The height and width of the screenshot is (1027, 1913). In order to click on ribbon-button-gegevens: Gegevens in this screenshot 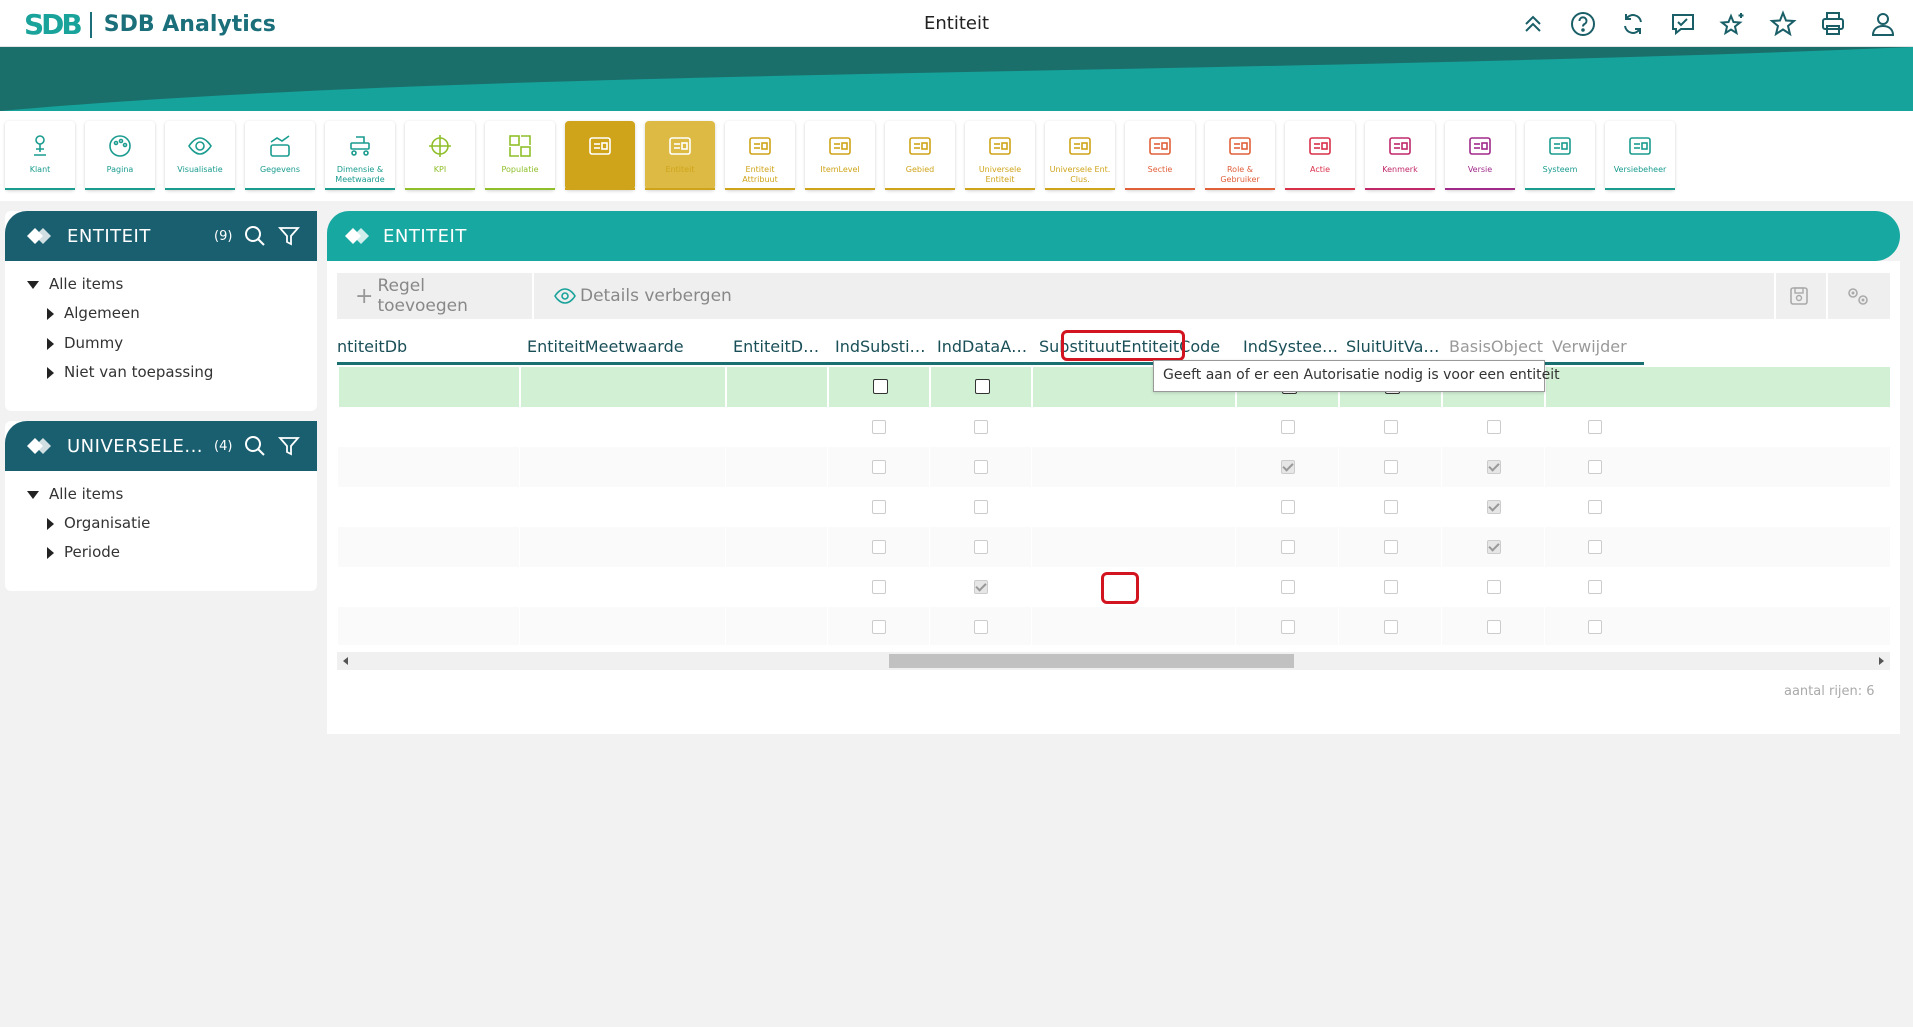, I will do `click(280, 155)`.